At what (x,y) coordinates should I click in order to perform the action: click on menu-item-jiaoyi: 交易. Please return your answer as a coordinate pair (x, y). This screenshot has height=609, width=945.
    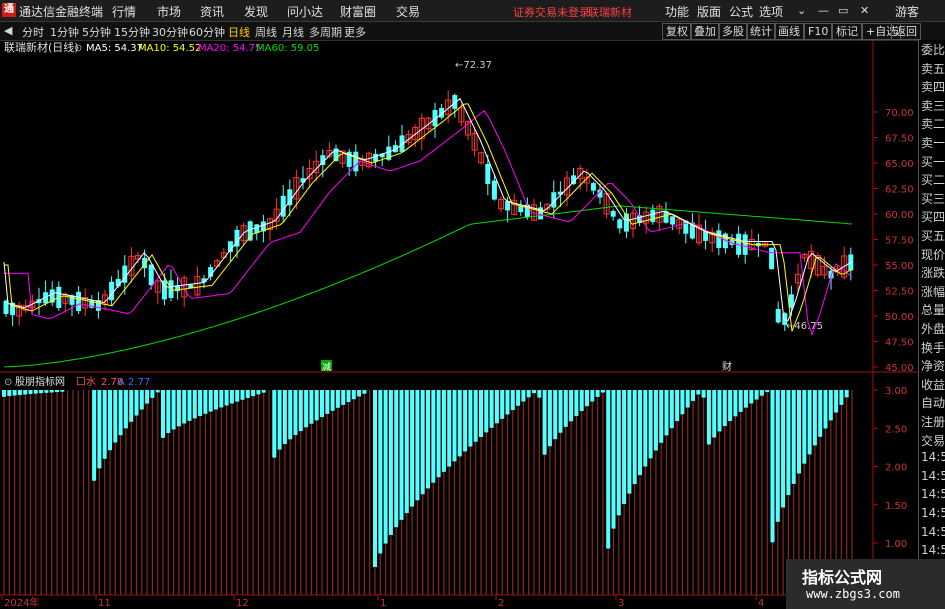
    Looking at the image, I should click on (408, 11).